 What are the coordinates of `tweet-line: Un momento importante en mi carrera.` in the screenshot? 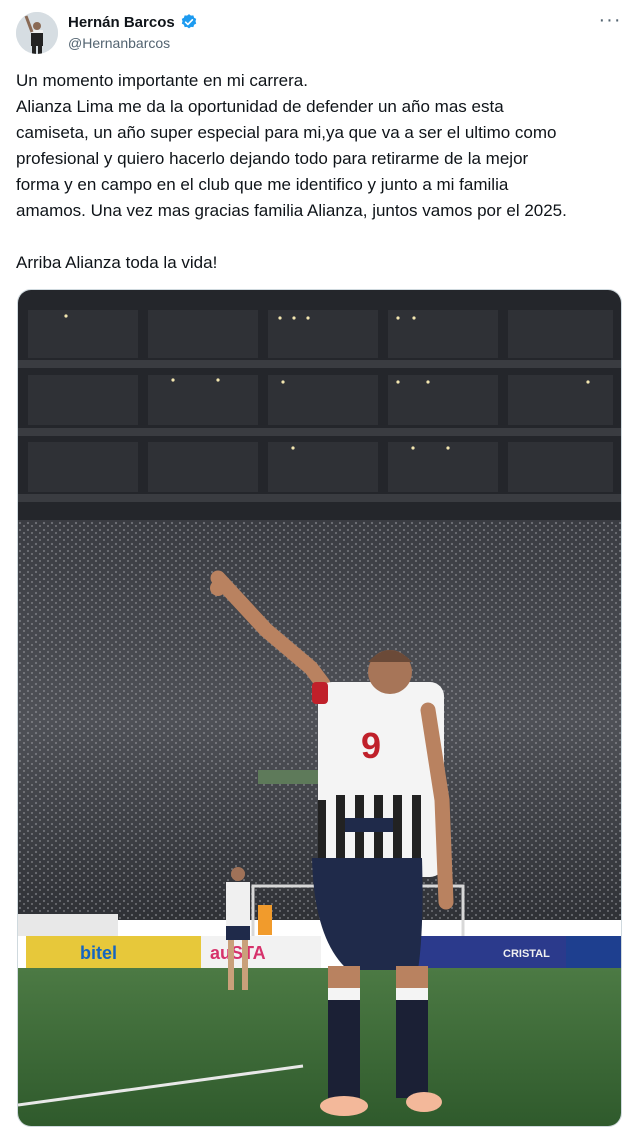 It's located at (162, 80).